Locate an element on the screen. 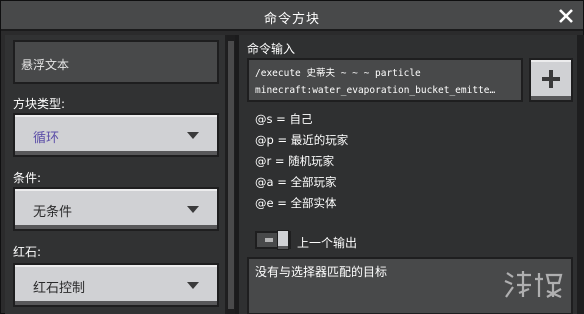 Image resolution: width=584 pixels, height=314 pixels. previous-output-label: 上一个输出 is located at coordinates (327, 243).